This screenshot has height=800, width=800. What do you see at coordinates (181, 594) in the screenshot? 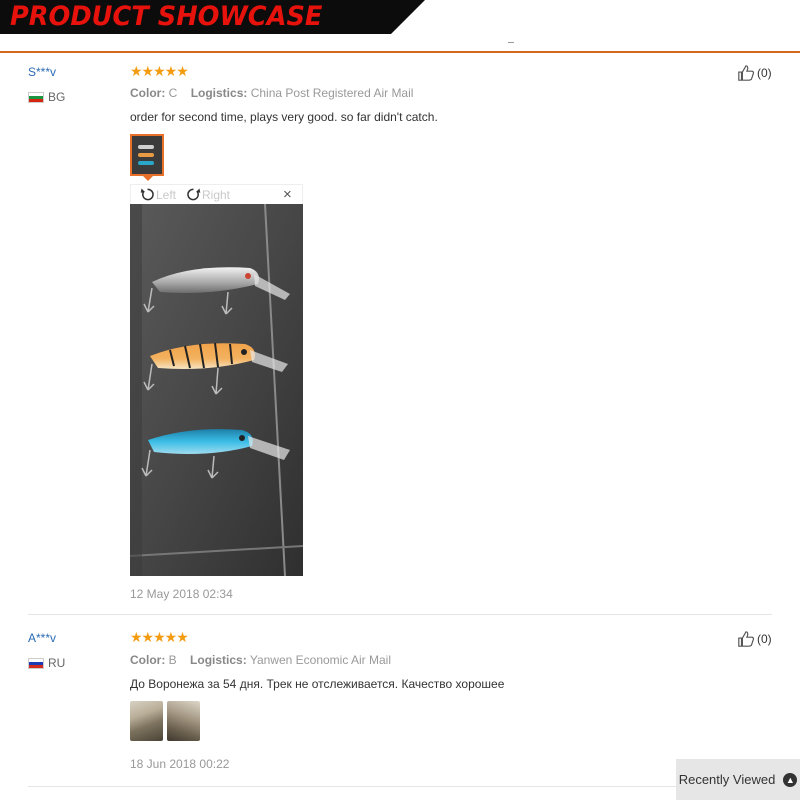
I see `review-date: 12 May 2018 02:34` at bounding box center [181, 594].